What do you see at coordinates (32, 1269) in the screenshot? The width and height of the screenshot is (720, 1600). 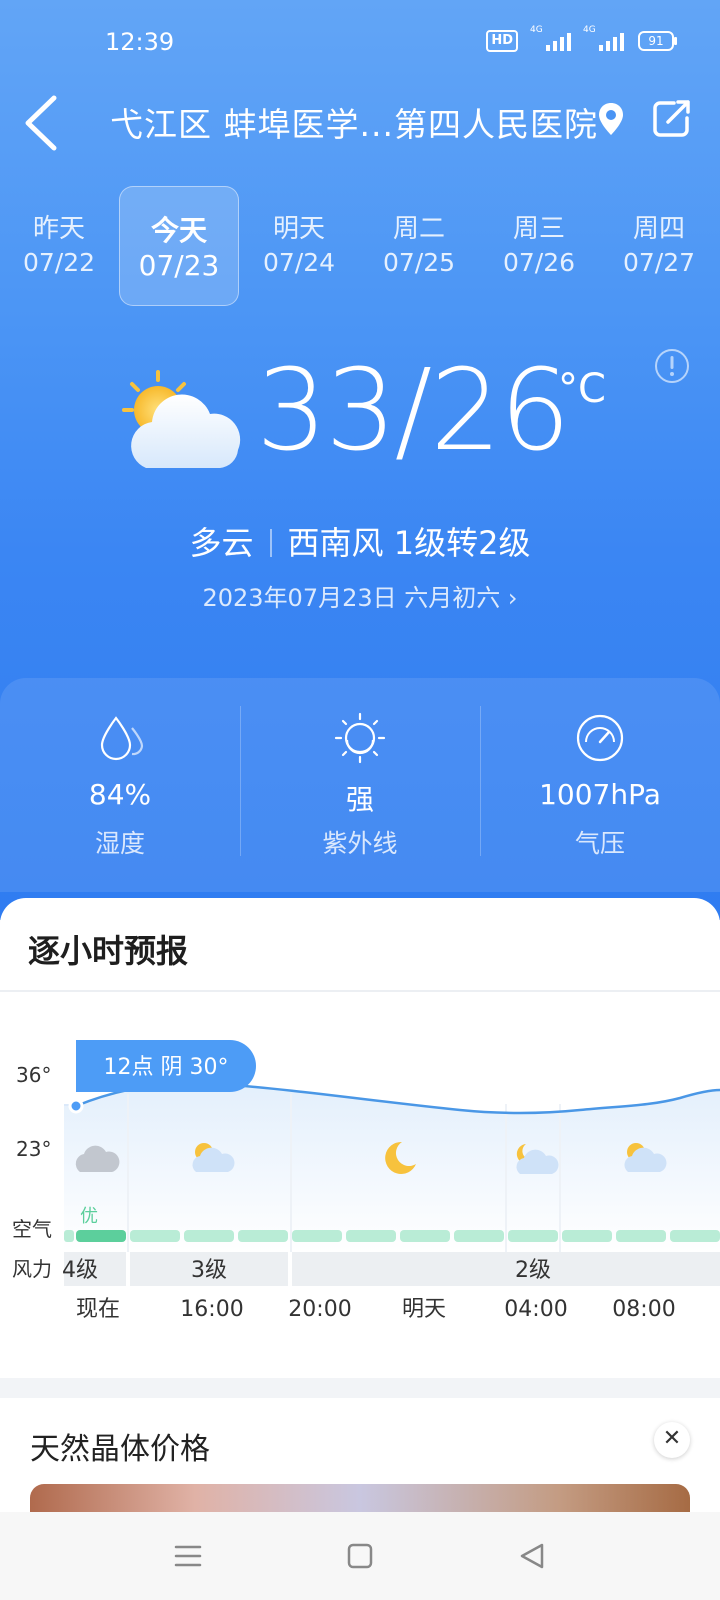 I see `wind-row-label: 风力` at bounding box center [32, 1269].